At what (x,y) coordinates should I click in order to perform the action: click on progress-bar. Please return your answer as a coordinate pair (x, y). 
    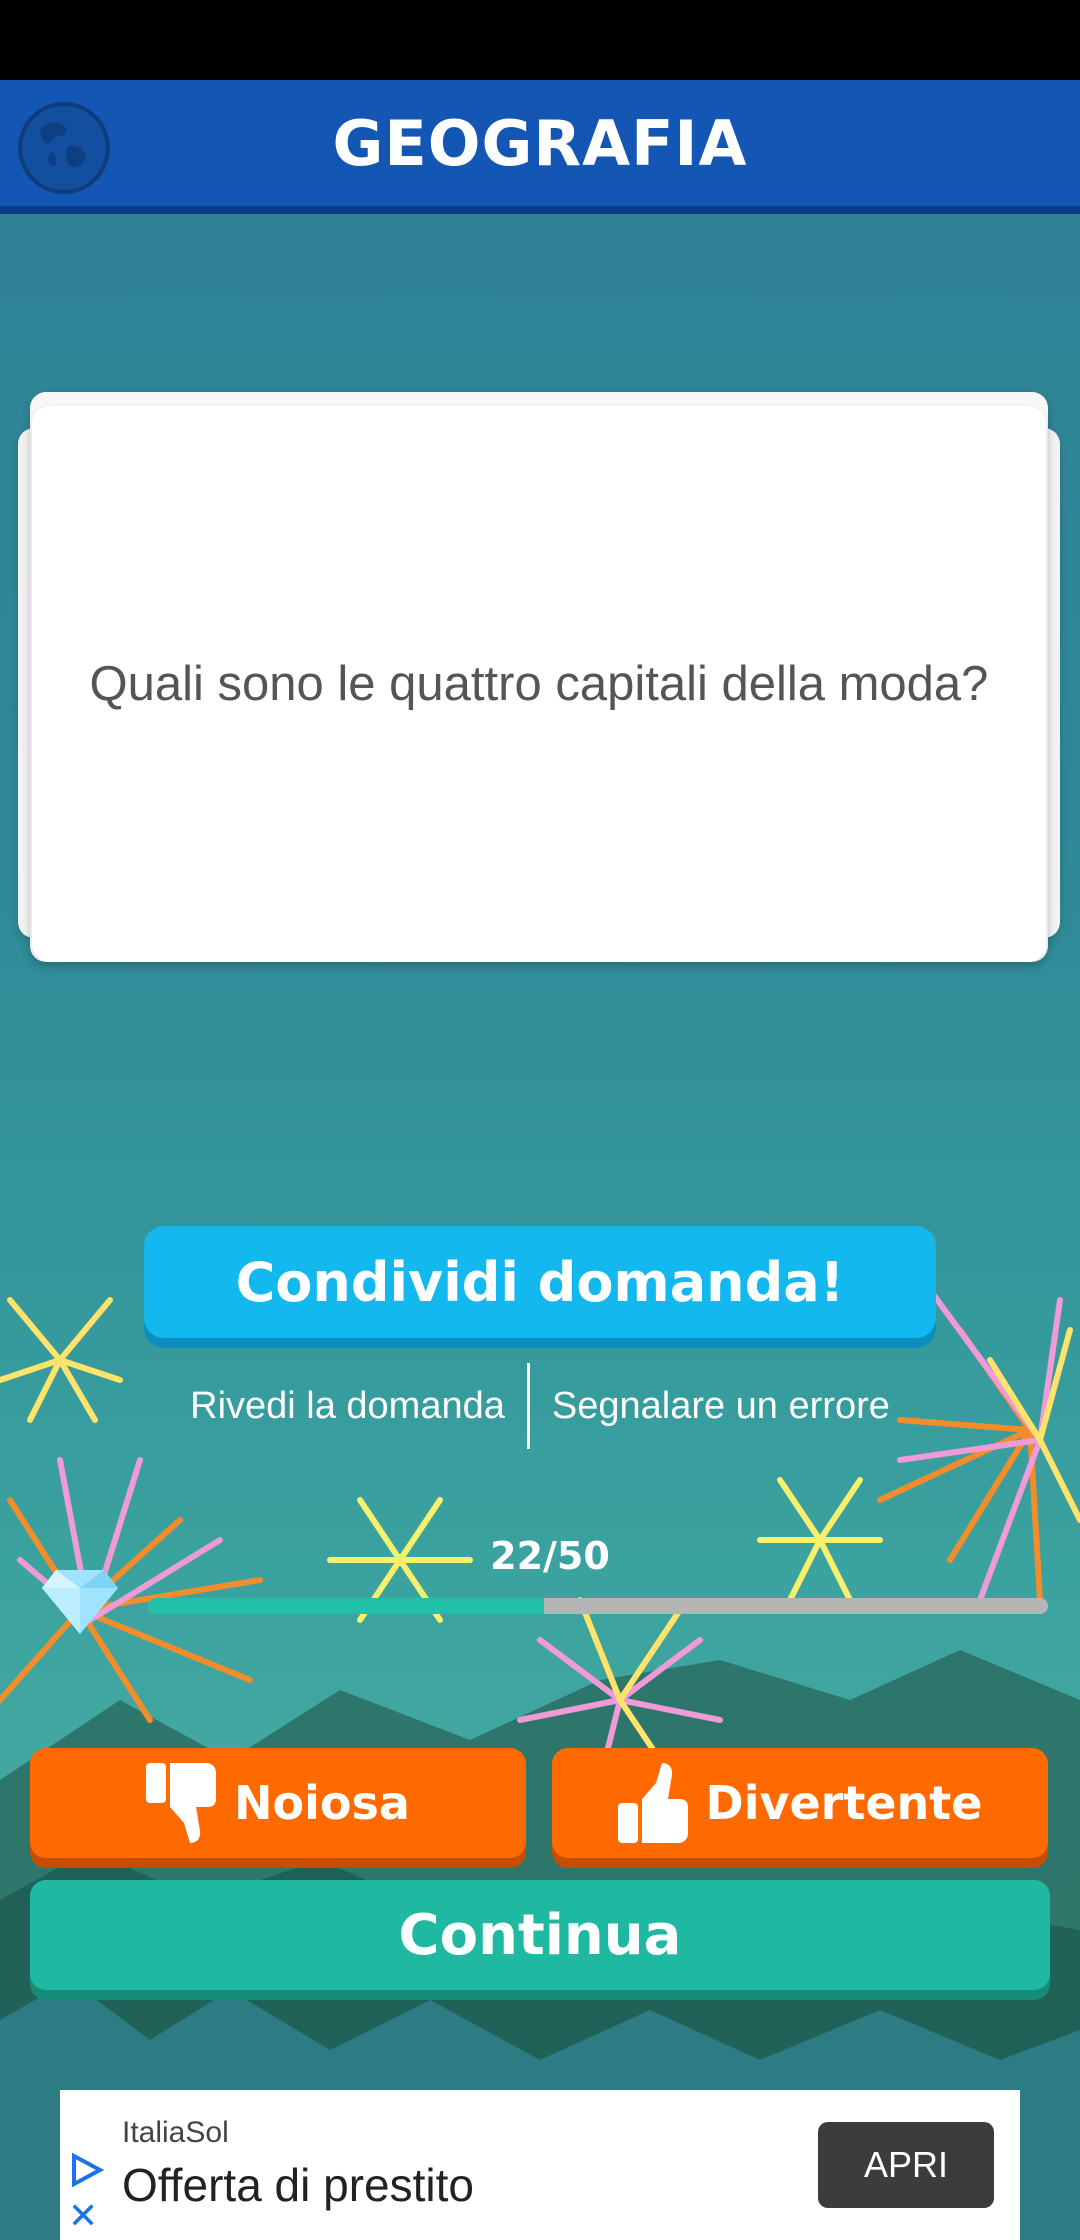
    Looking at the image, I should click on (598, 1606).